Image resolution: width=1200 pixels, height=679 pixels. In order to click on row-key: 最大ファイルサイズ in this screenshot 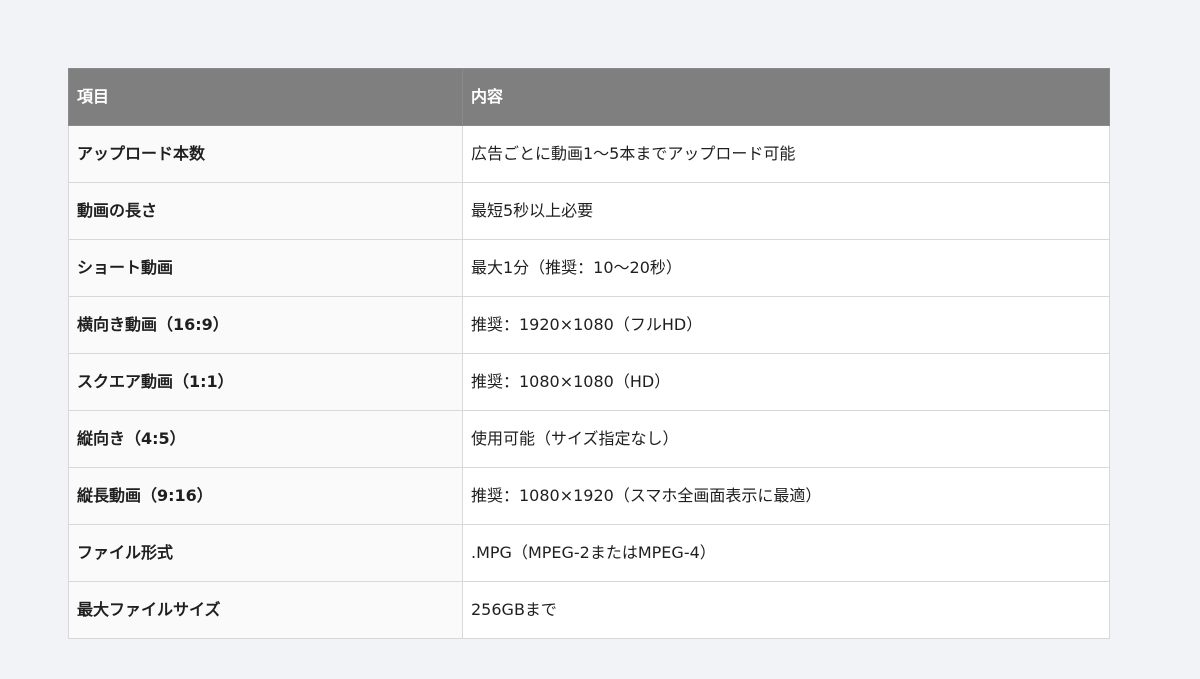, I will do `click(265, 610)`.